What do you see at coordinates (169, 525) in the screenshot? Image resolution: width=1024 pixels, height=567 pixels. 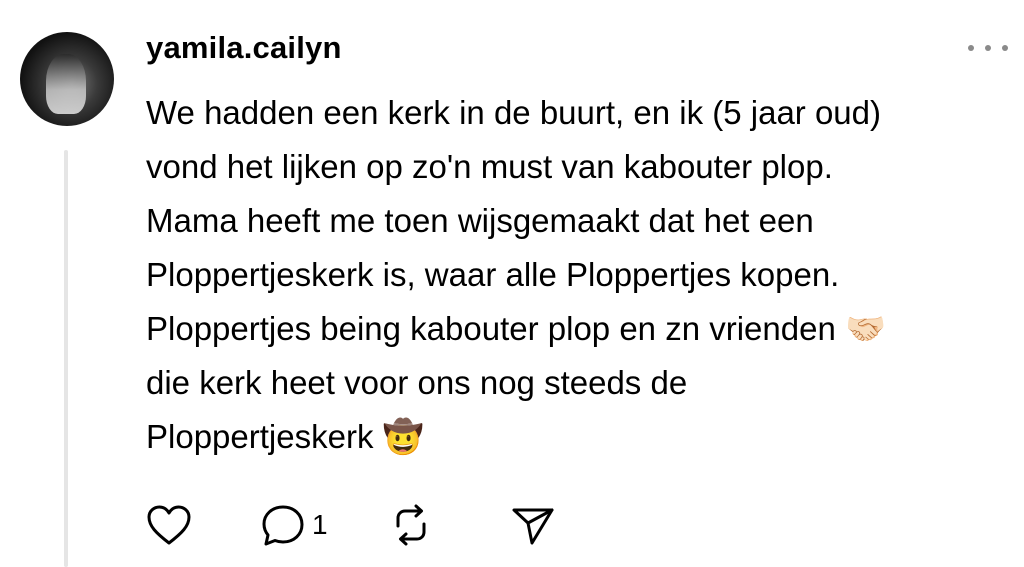 I see `heart-icon` at bounding box center [169, 525].